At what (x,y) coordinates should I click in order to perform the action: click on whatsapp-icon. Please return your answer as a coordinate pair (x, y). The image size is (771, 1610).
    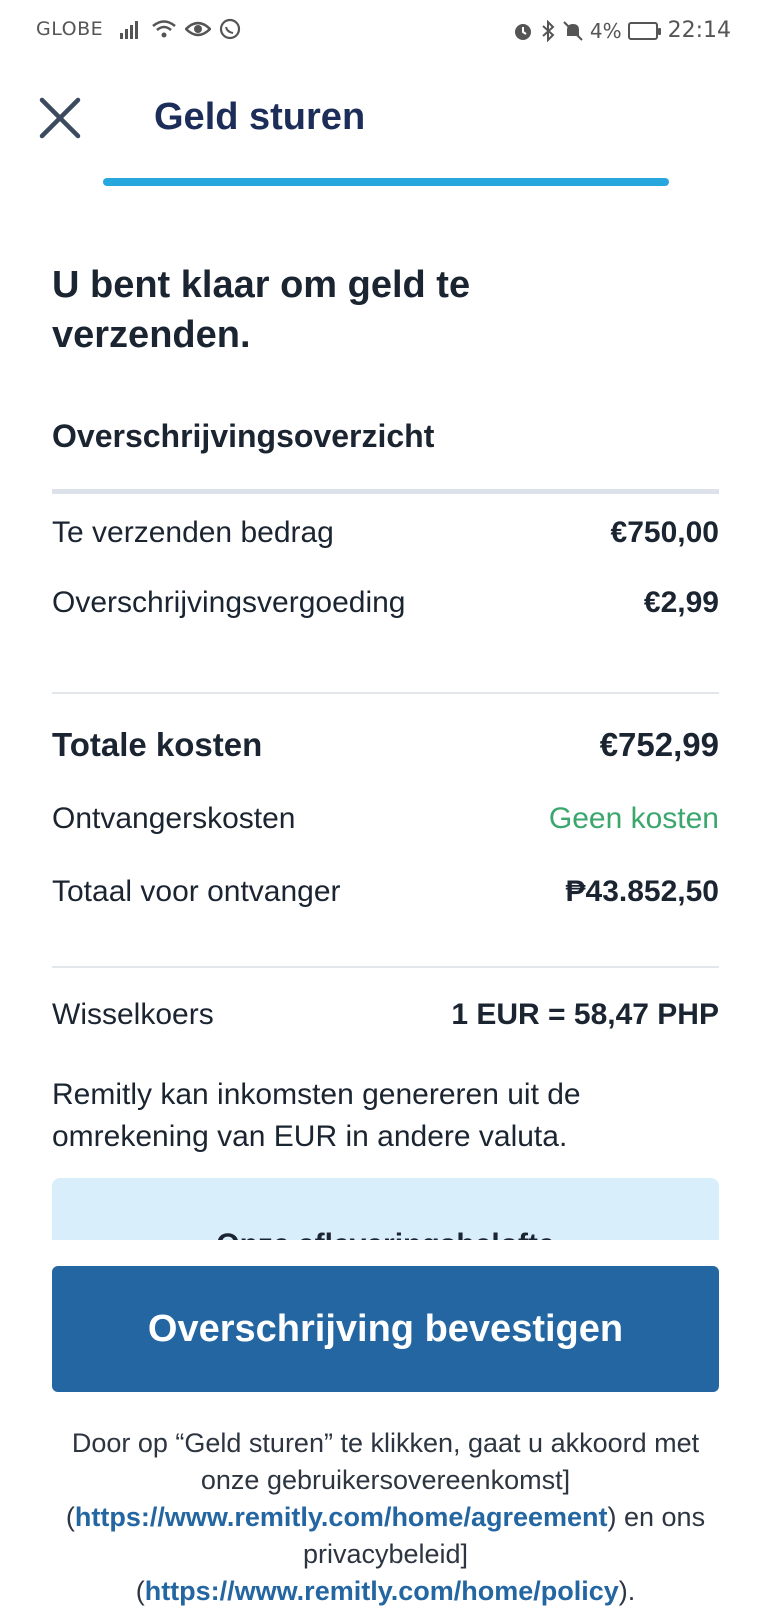
    Looking at the image, I should click on (230, 29).